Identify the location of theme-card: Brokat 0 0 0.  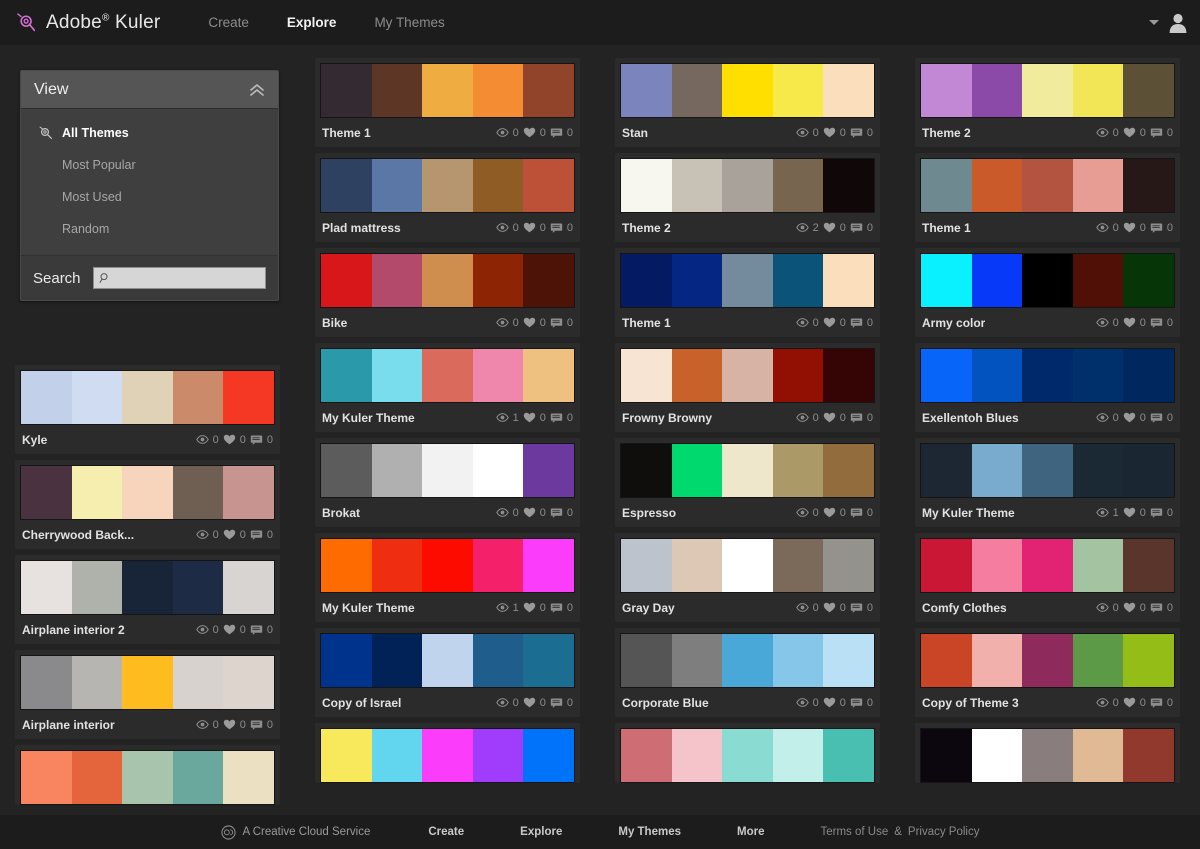
(447, 482).